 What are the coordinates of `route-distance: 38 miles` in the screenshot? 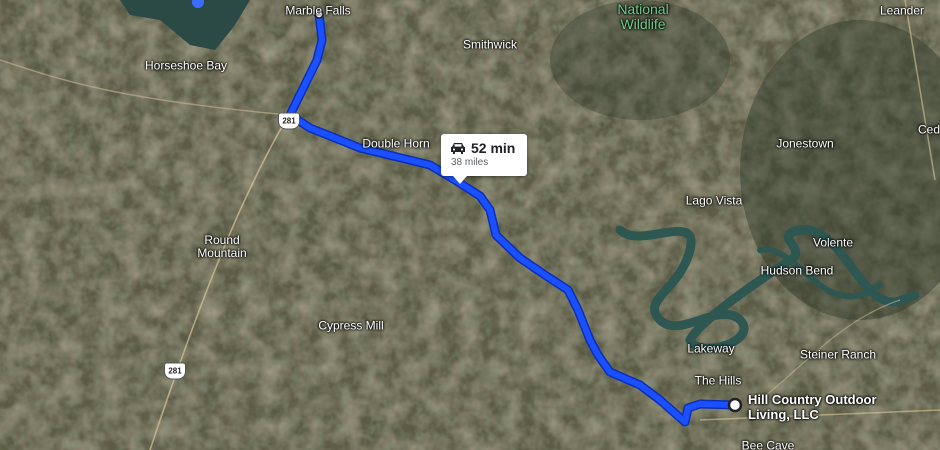 It's located at (470, 162).